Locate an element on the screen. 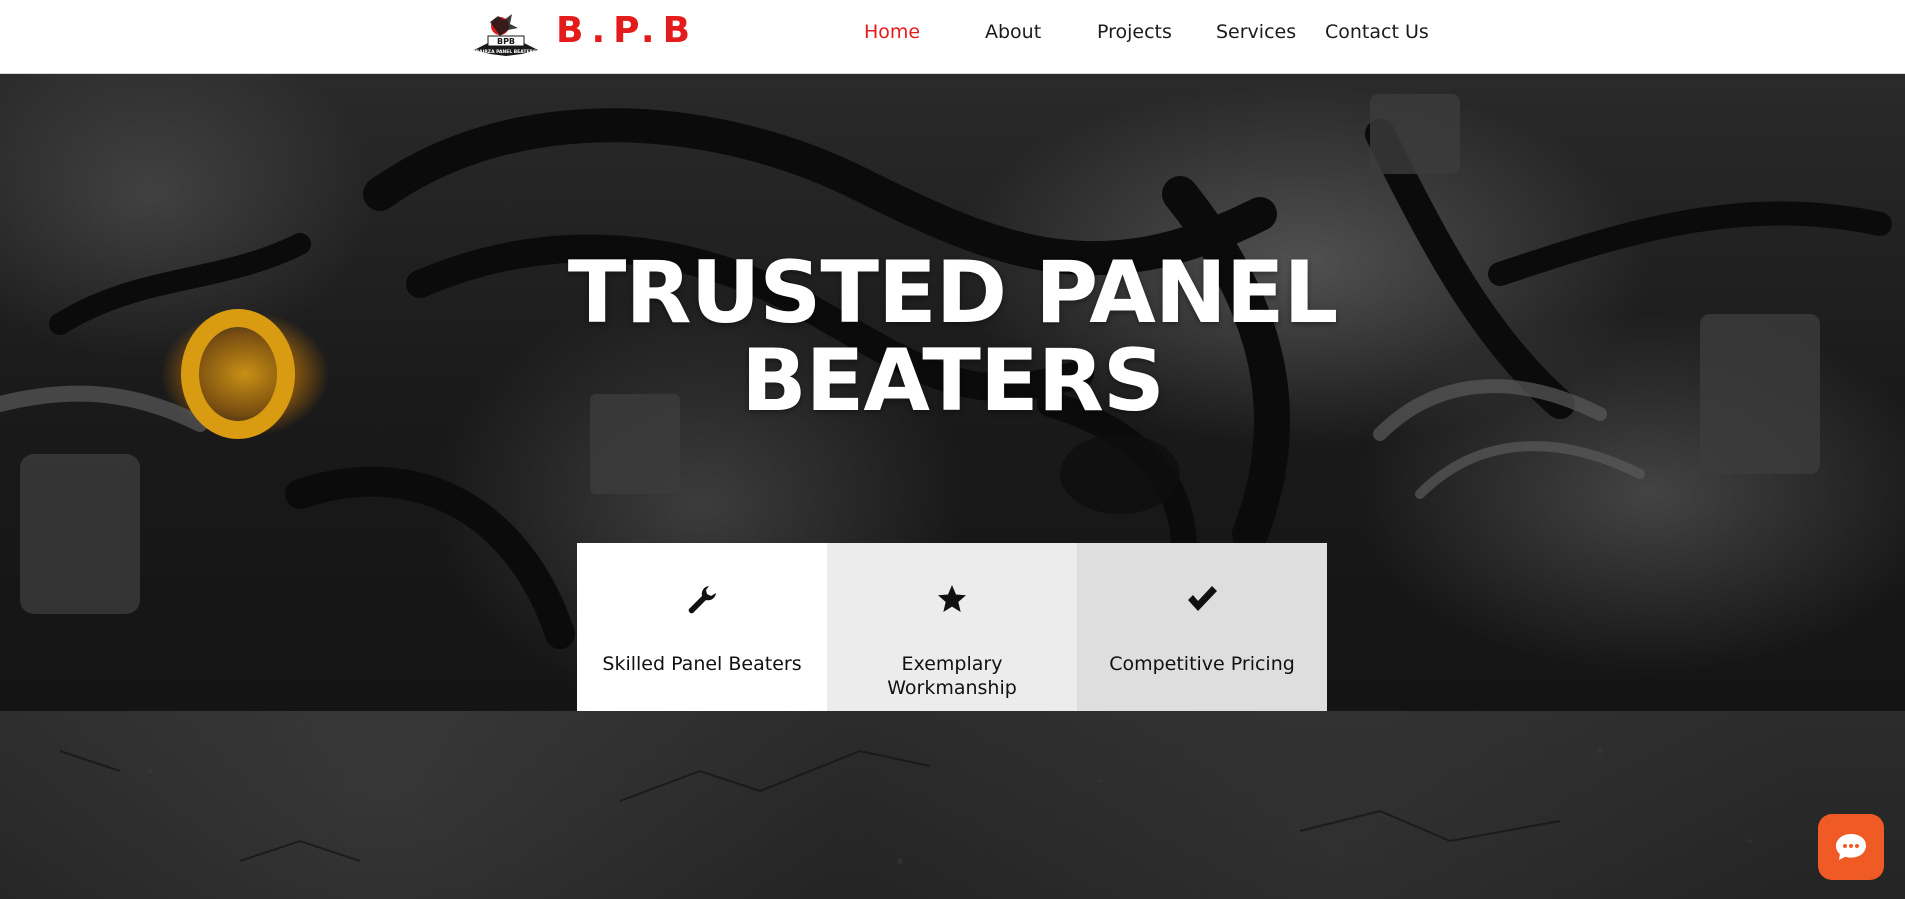 This screenshot has height=899, width=1905. wrench-icon is located at coordinates (702, 601).